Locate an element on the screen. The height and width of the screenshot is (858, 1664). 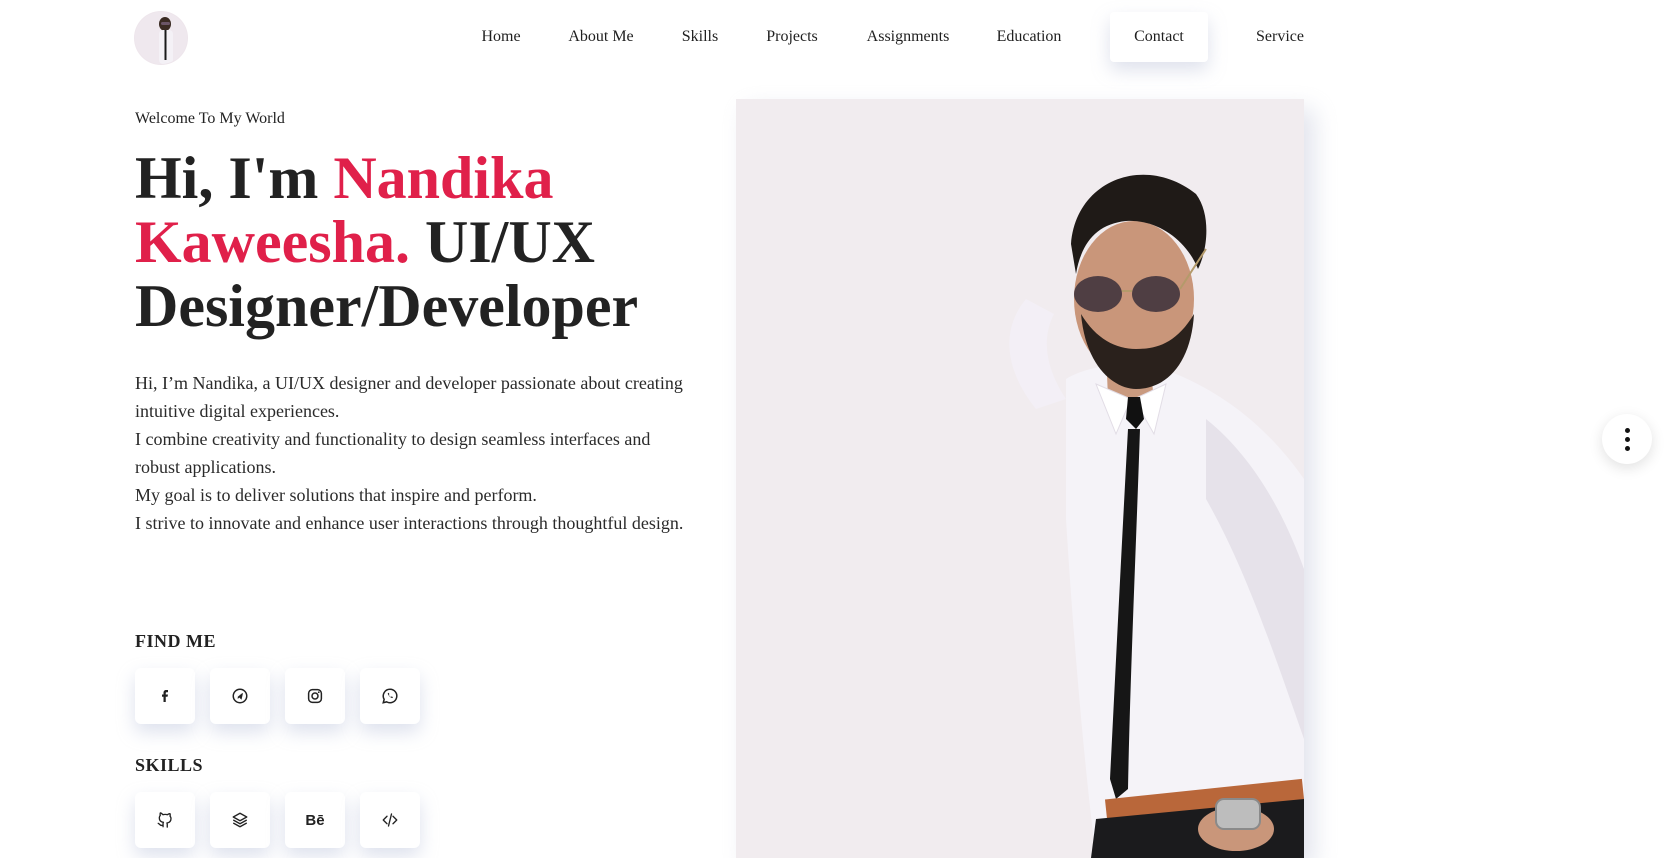
behance-button: Bē is located at coordinates (315, 820).